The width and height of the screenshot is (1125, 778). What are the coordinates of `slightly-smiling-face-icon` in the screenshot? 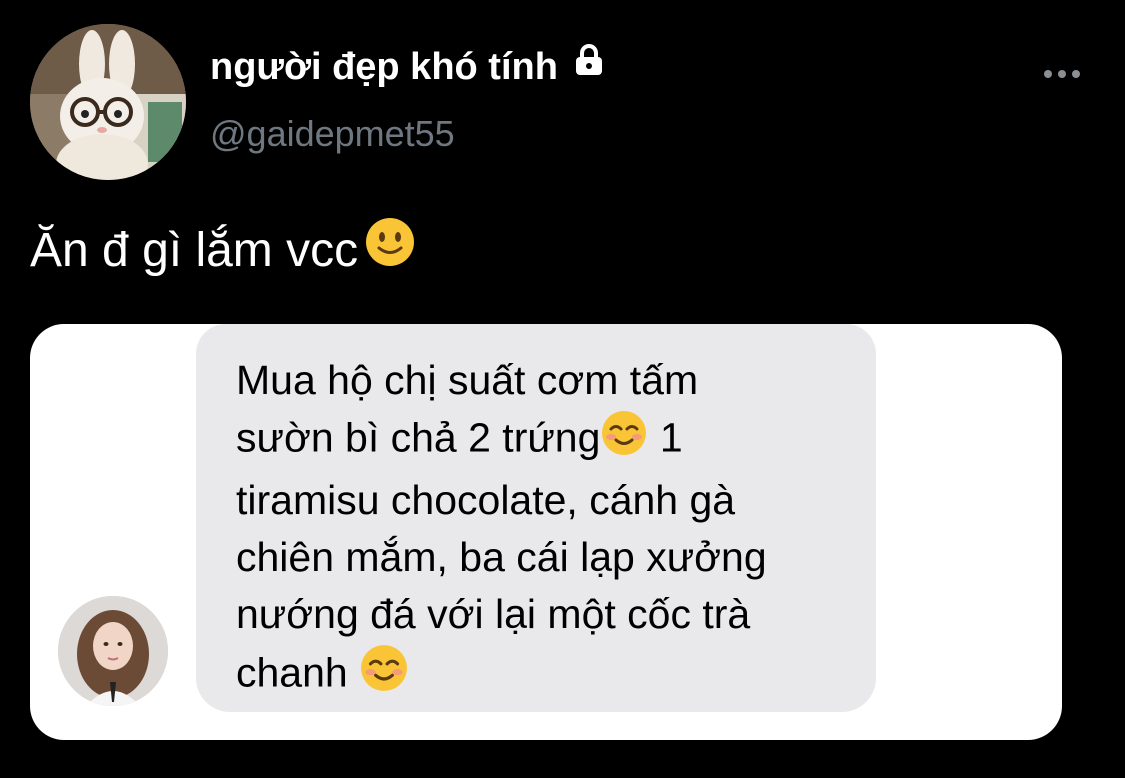 It's located at (390, 249).